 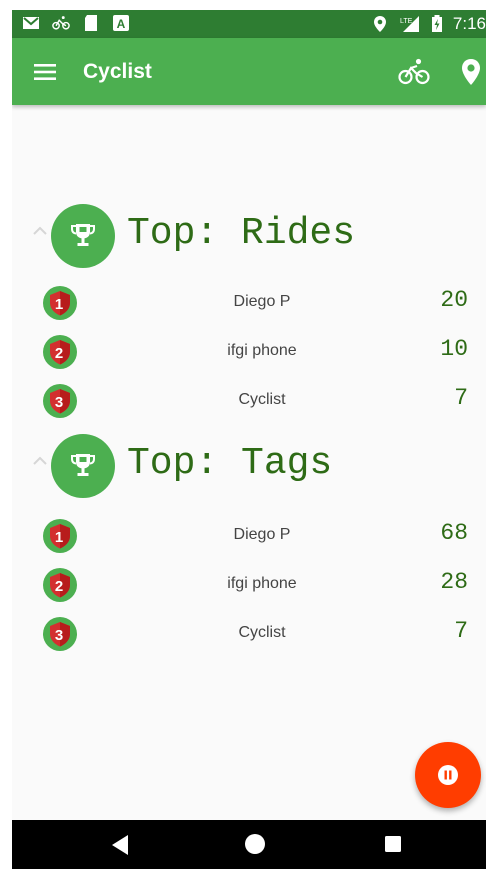 I want to click on app-bar: Cyclist, so click(x=249, y=71).